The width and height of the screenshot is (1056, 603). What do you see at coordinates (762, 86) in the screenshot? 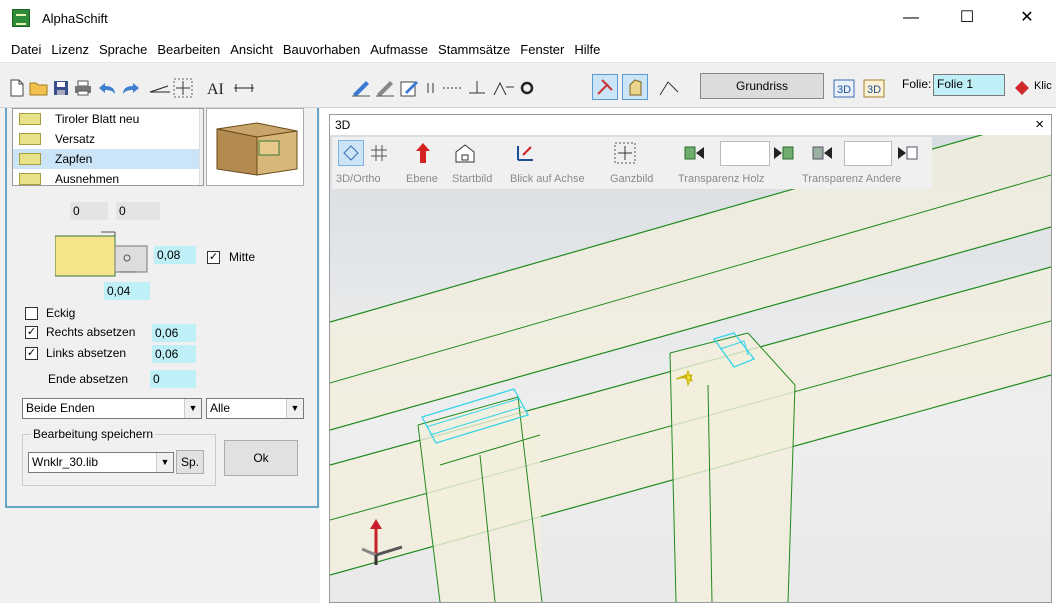
I see `grundriss-button: Grundriss` at bounding box center [762, 86].